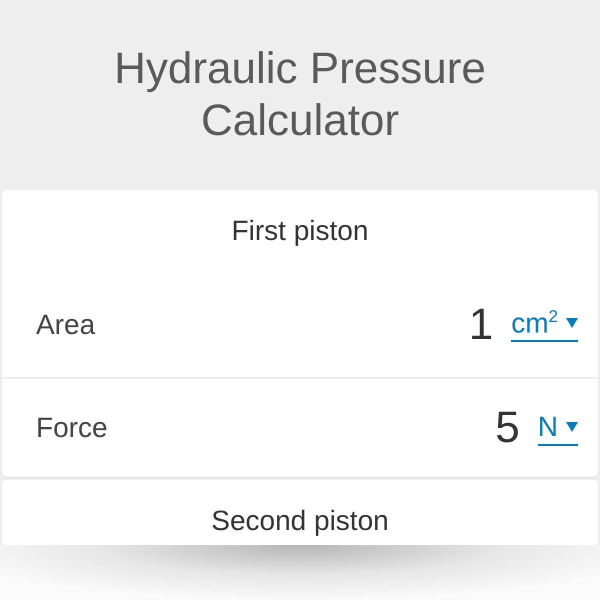 This screenshot has height=600, width=600. Describe the element at coordinates (72, 428) in the screenshot. I see `field-label: Force` at that location.